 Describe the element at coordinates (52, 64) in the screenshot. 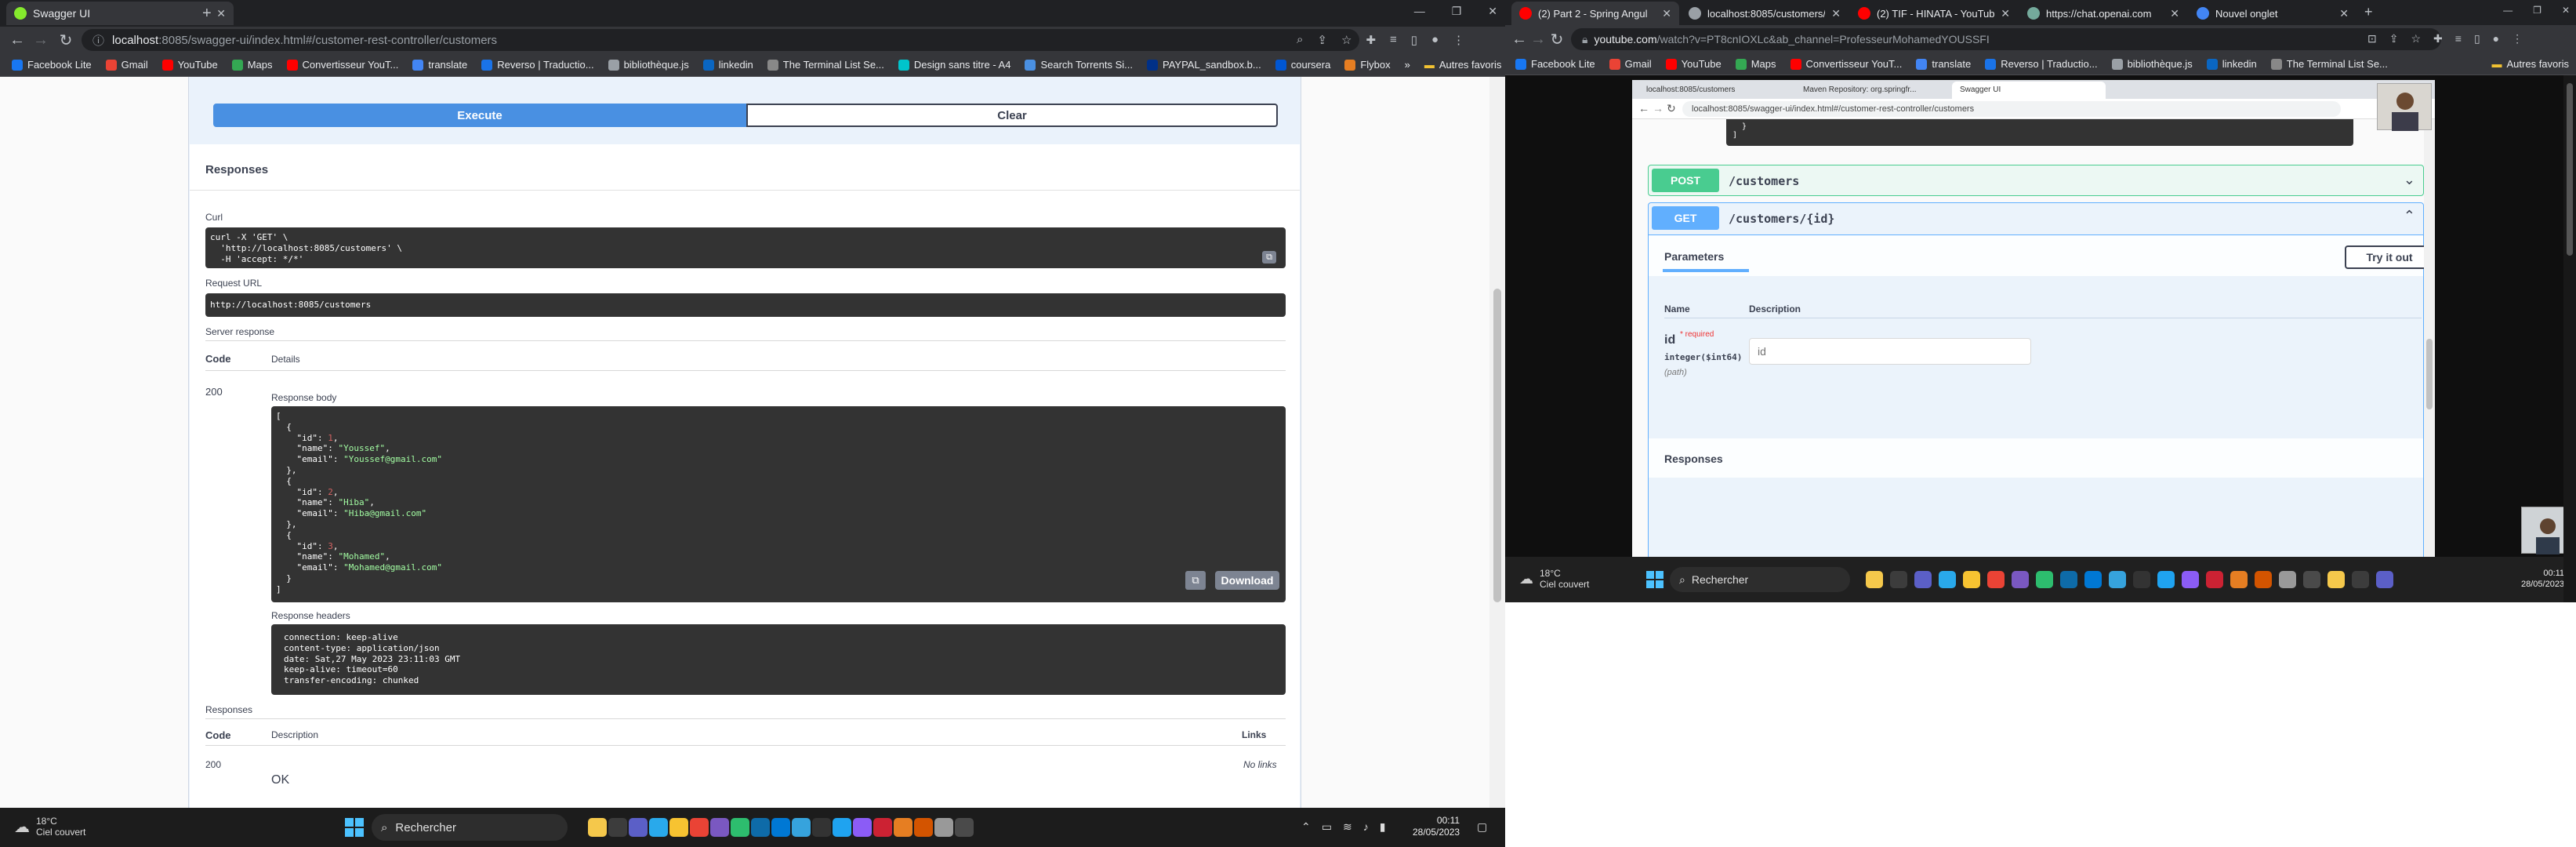

I see `bookmark-item: Facebook Lite` at that location.